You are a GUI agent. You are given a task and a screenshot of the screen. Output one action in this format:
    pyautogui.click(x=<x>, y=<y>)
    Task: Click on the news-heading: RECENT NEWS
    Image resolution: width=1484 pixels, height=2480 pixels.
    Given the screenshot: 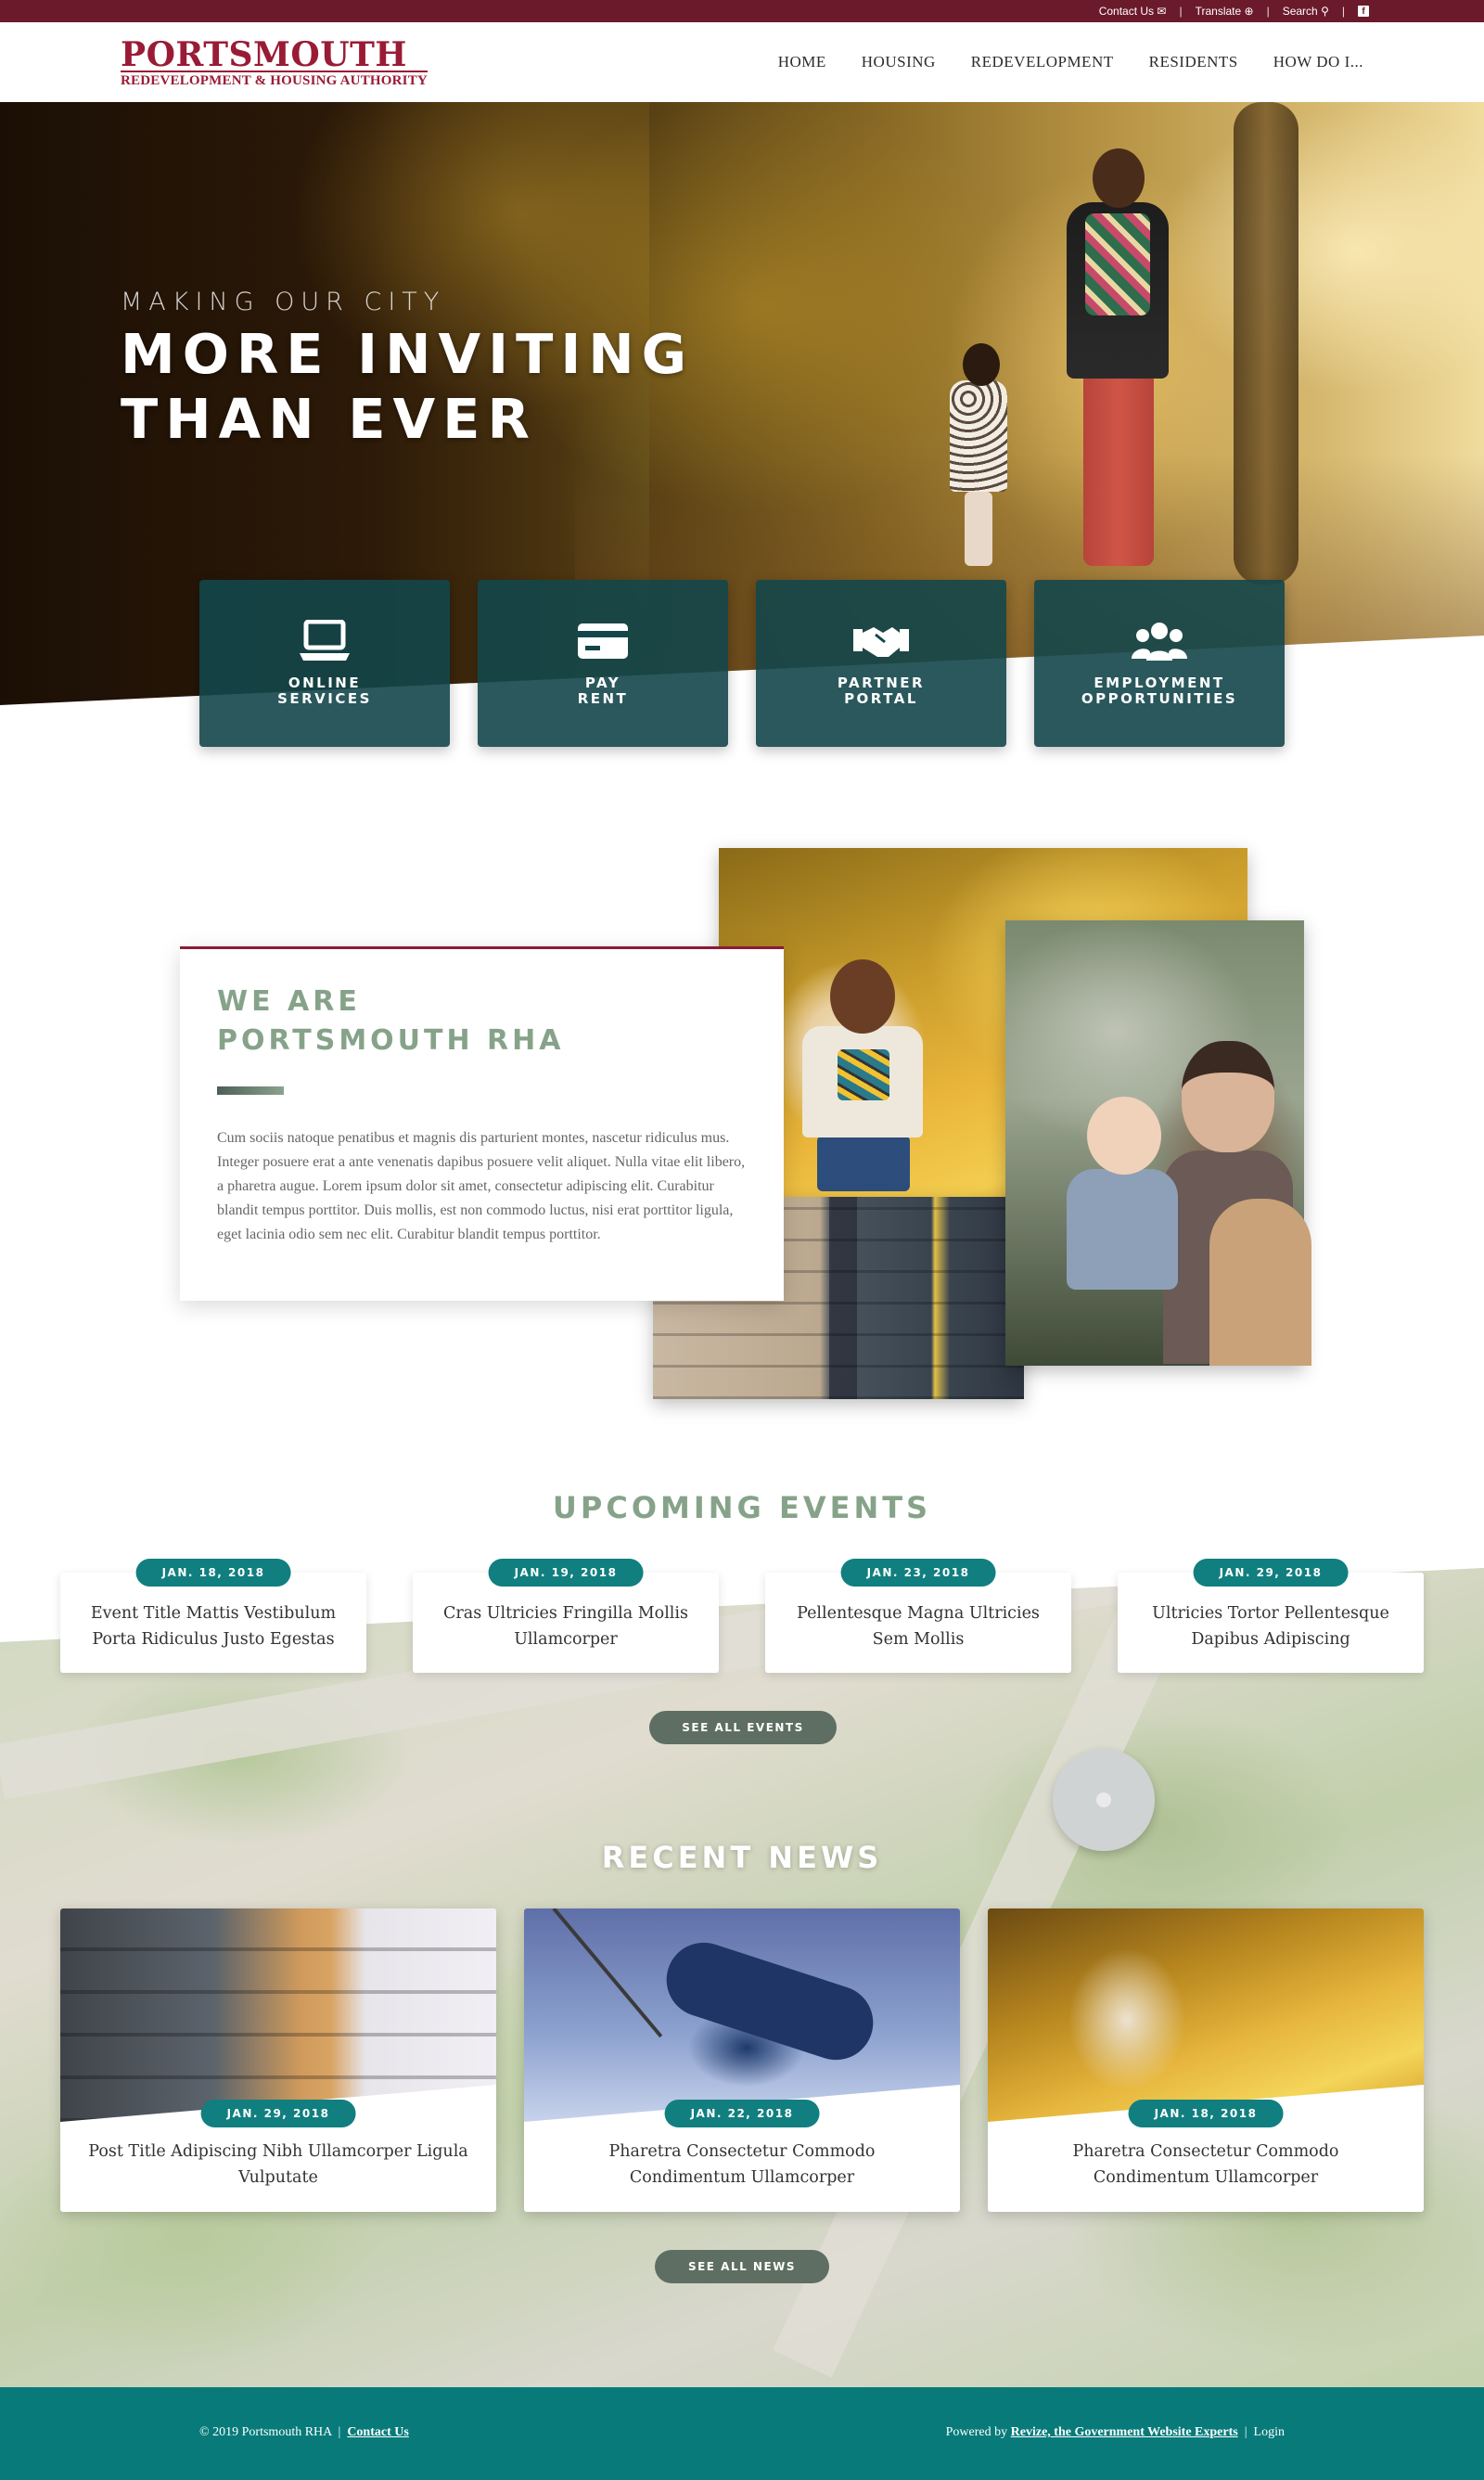 What is the action you would take?
    pyautogui.click(x=742, y=1858)
    